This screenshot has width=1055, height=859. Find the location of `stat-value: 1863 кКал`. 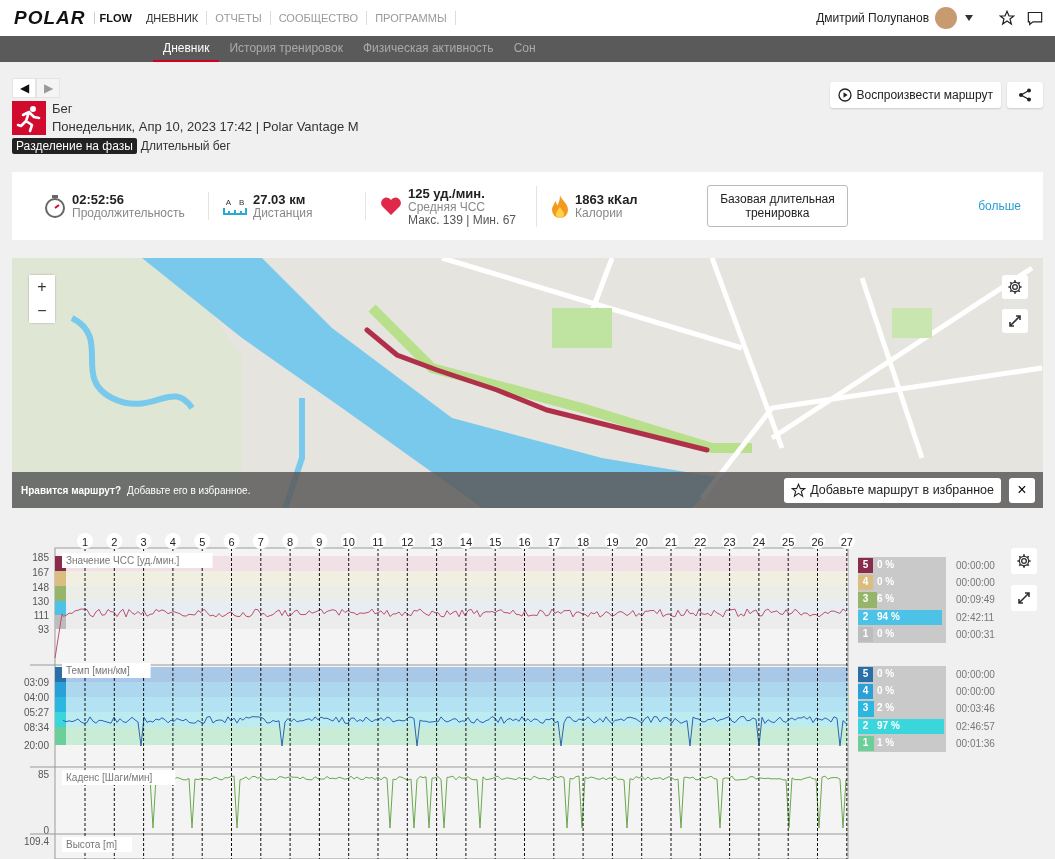

stat-value: 1863 кКал is located at coordinates (606, 199).